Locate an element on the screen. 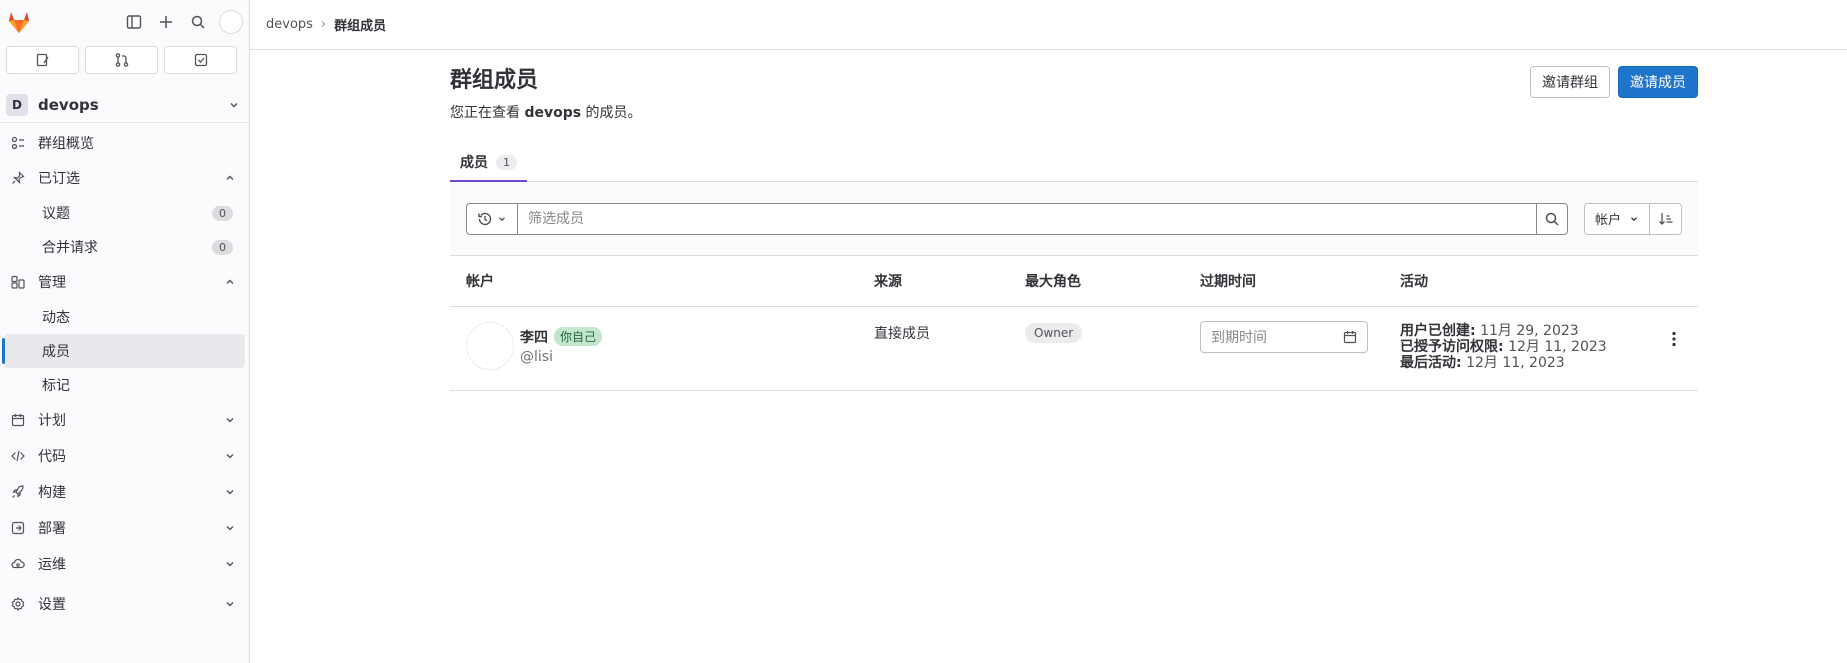  plus-icon is located at coordinates (166, 22).